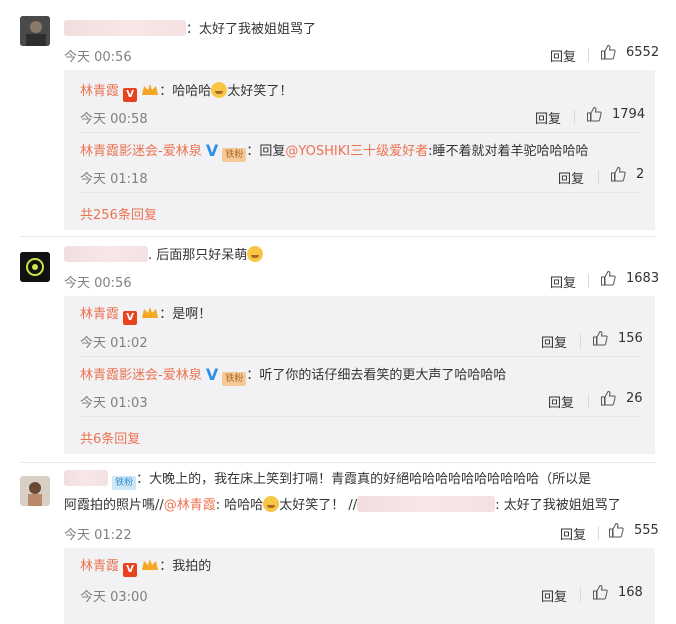 The image size is (676, 624). I want to click on like-count: 2, so click(640, 174).